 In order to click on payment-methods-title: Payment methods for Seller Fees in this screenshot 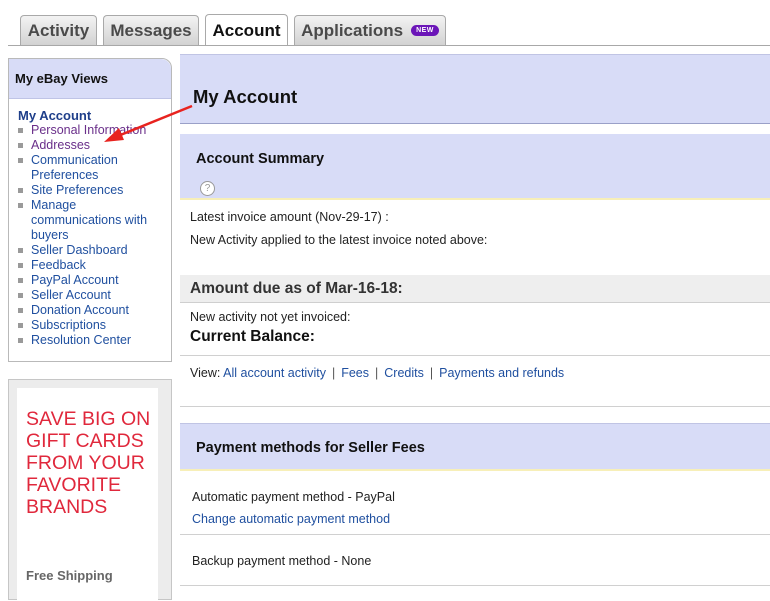, I will do `click(310, 448)`.